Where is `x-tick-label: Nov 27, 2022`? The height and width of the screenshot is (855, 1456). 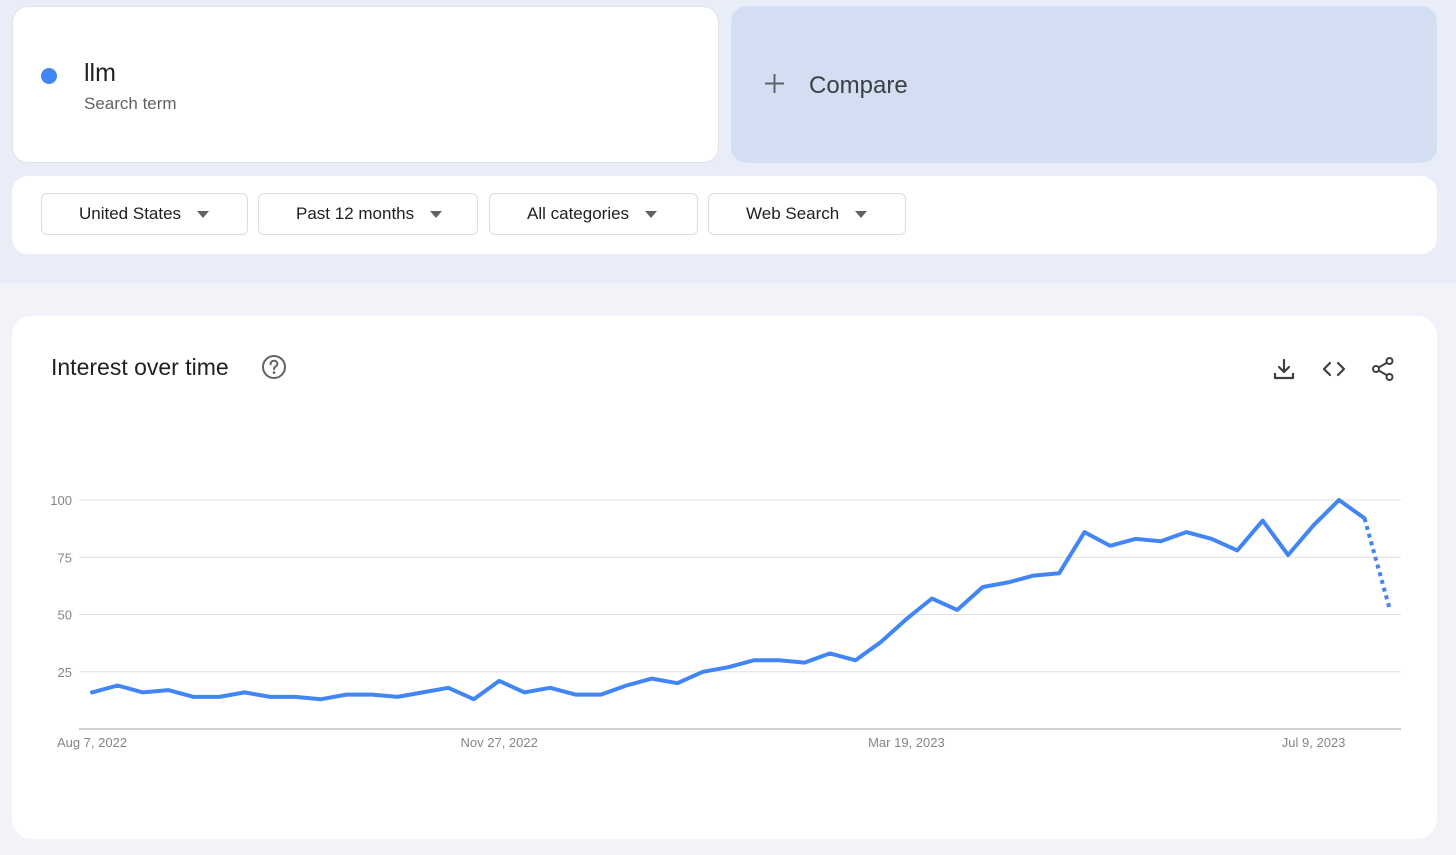 x-tick-label: Nov 27, 2022 is located at coordinates (499, 742).